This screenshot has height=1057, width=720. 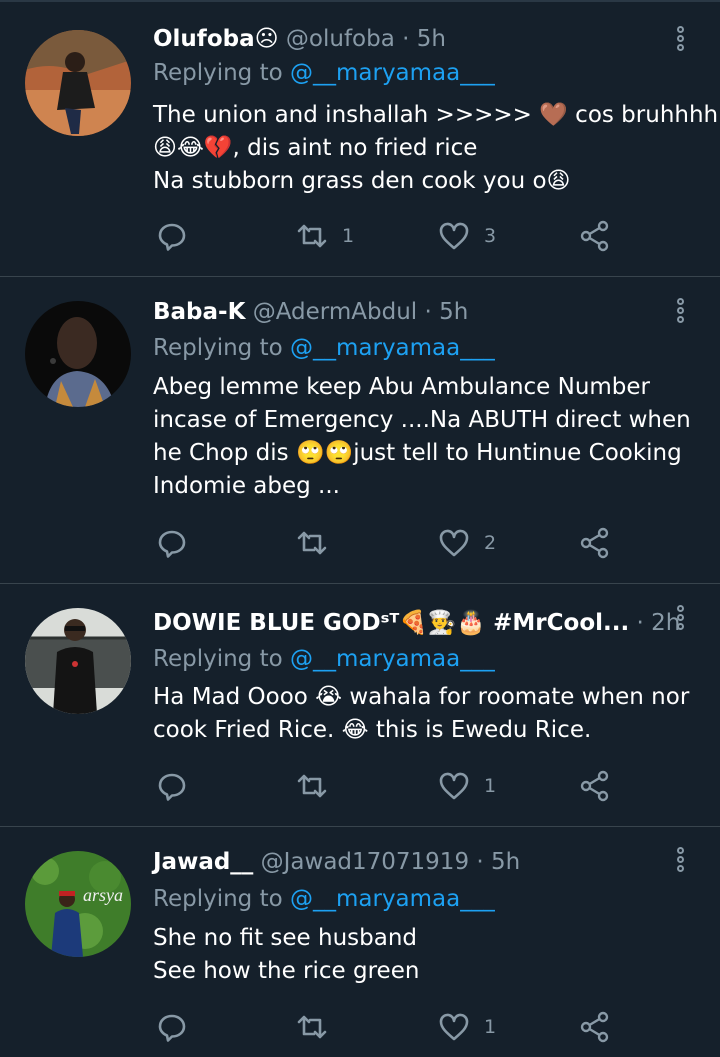 I want to click on author-name: Baba-K, so click(x=199, y=312).